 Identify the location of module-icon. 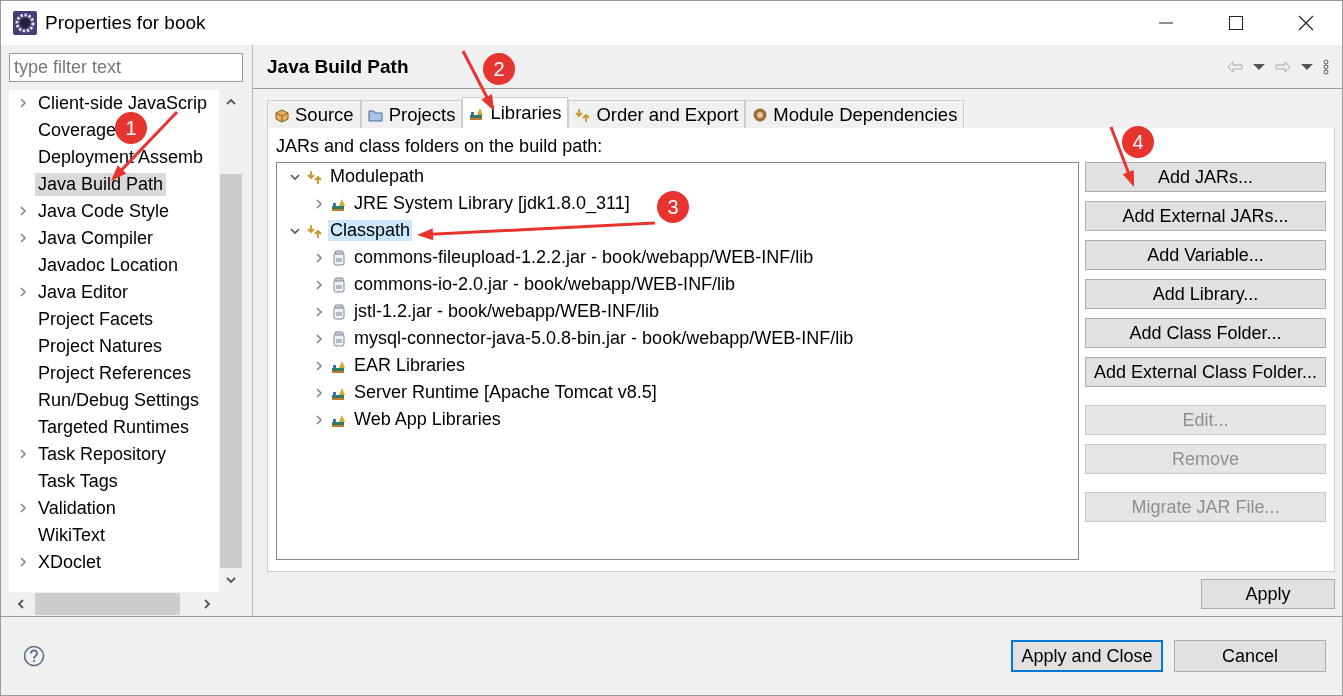
(760, 114).